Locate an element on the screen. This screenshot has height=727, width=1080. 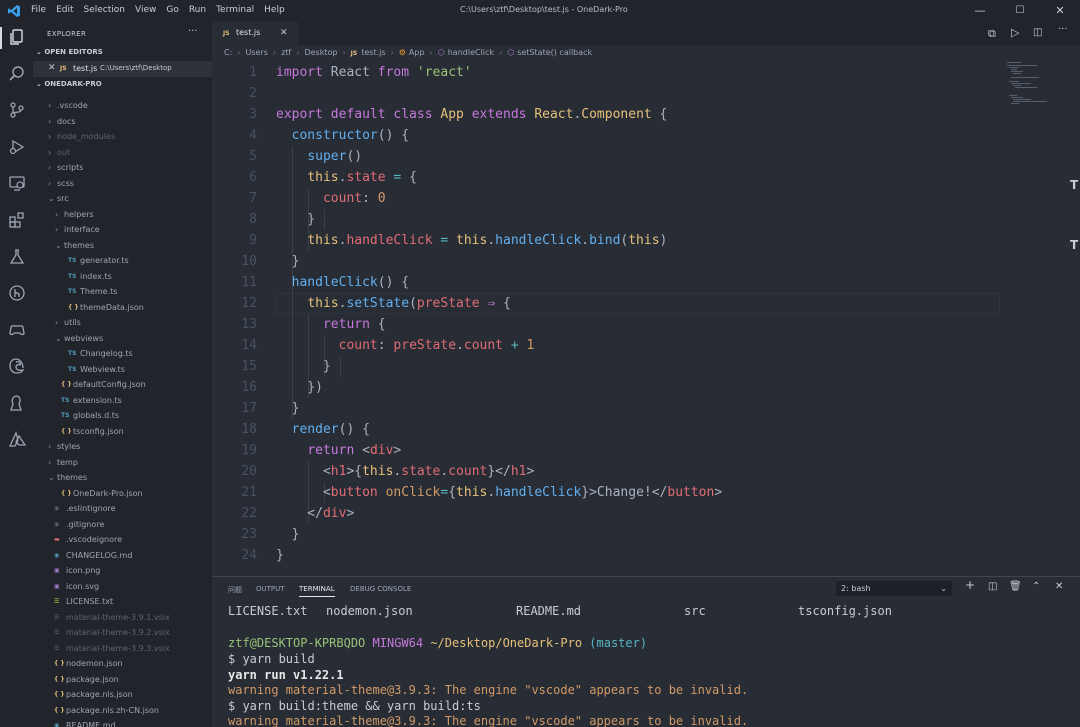
code-line: count: preState.count + 1 is located at coordinates (405, 345).